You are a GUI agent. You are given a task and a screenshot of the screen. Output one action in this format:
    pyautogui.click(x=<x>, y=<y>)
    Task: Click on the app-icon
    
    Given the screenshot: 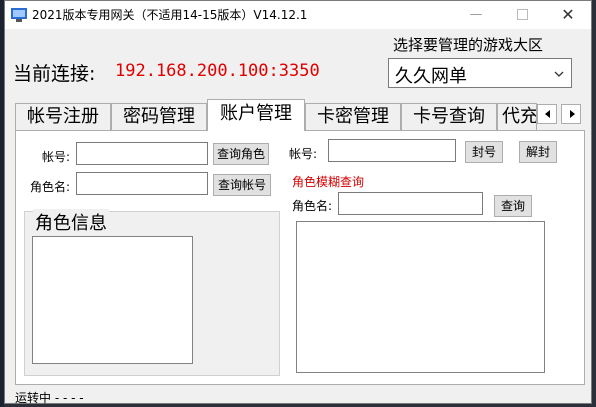 What is the action you would take?
    pyautogui.click(x=19, y=14)
    